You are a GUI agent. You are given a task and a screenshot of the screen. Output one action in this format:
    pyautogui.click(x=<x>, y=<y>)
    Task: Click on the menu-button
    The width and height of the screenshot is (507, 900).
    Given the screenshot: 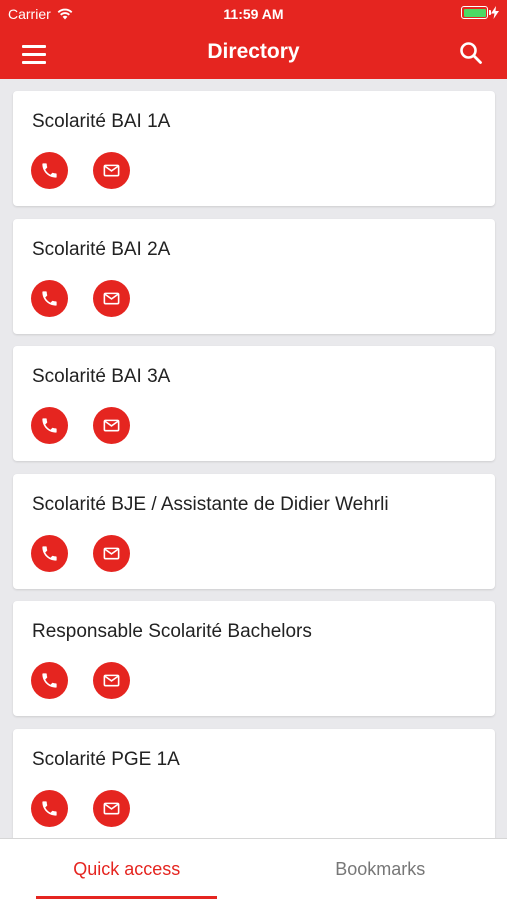 What is the action you would take?
    pyautogui.click(x=40, y=54)
    